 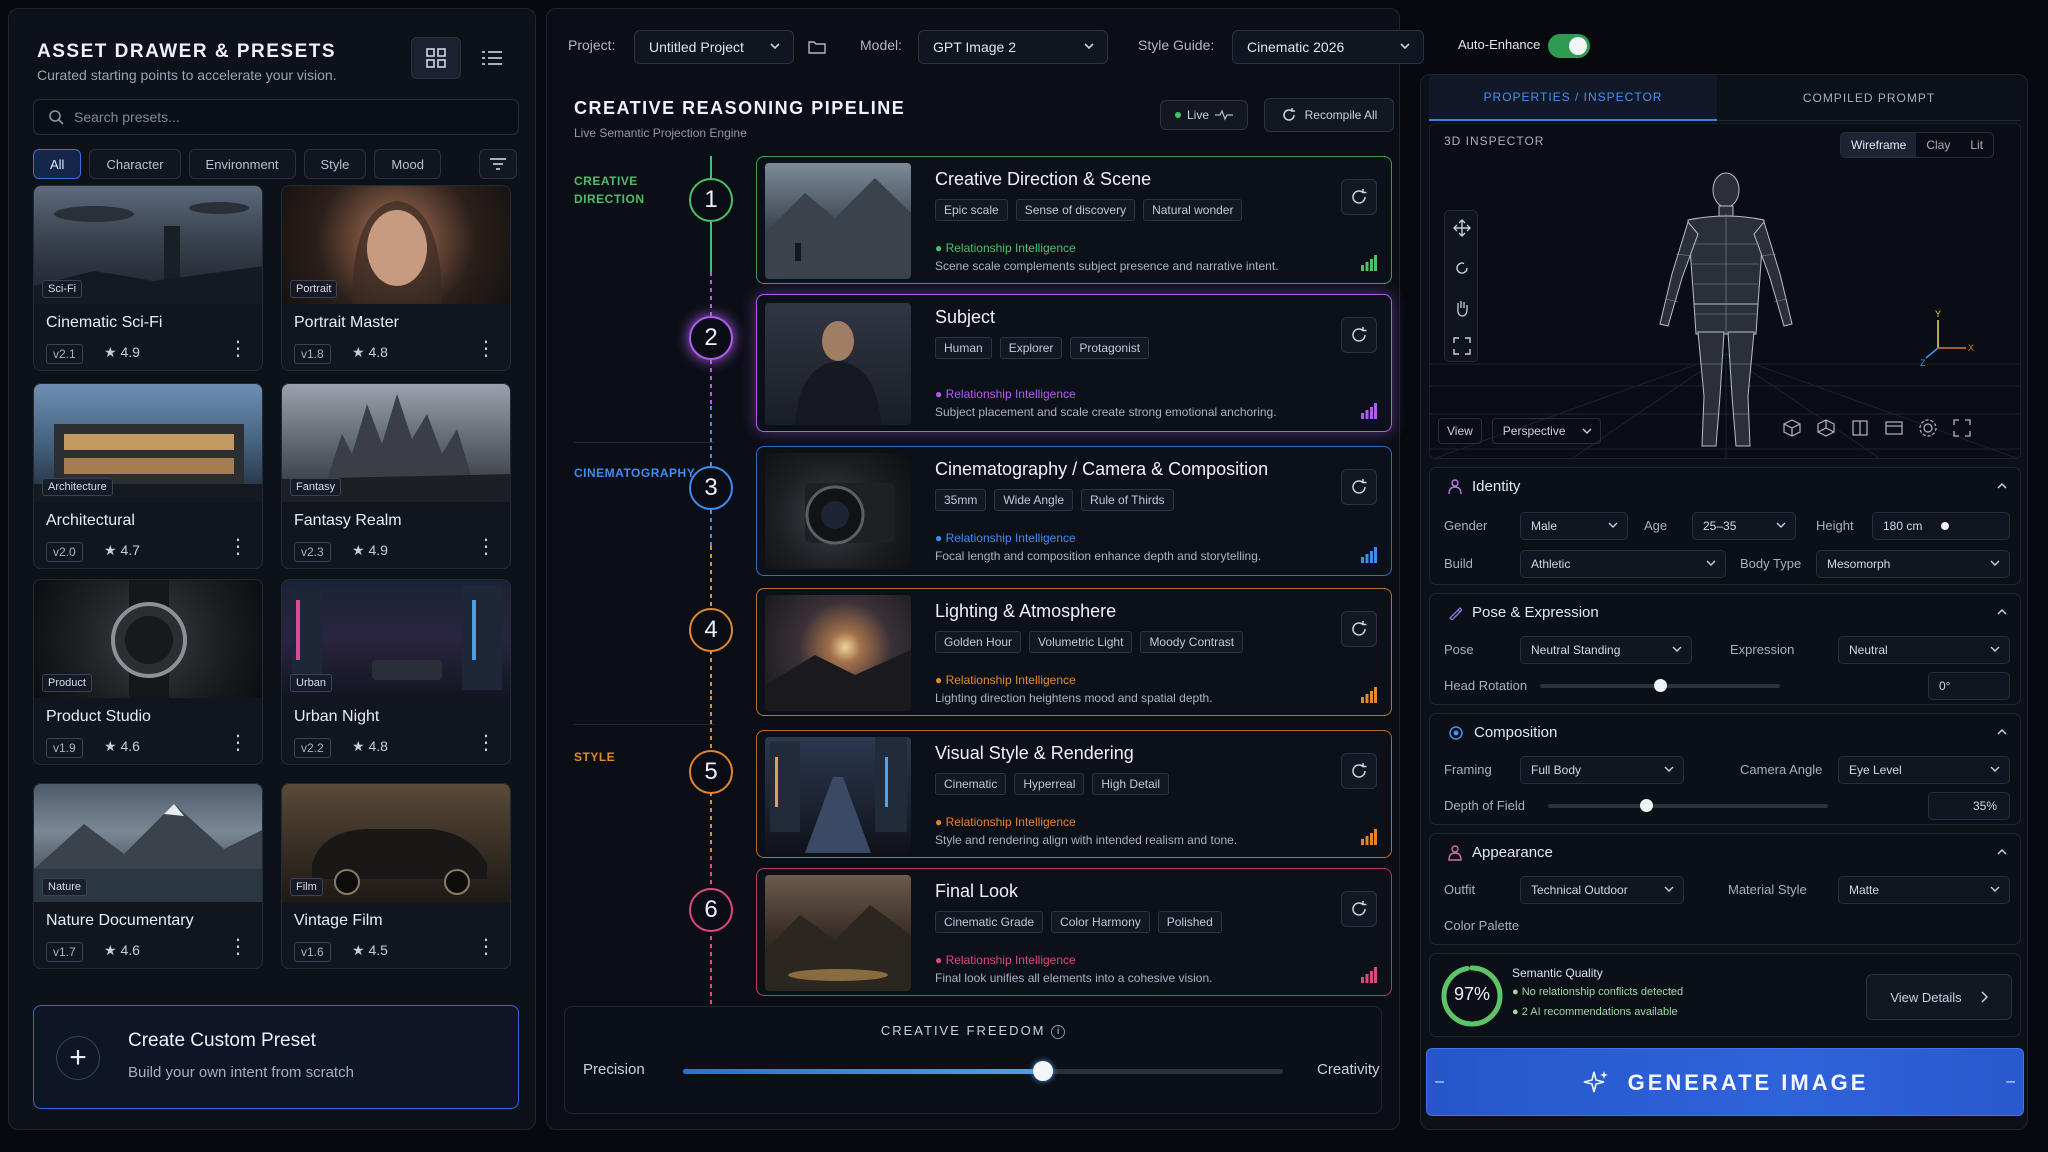 What do you see at coordinates (1075, 210) in the screenshot?
I see `tag: Sense of discovery` at bounding box center [1075, 210].